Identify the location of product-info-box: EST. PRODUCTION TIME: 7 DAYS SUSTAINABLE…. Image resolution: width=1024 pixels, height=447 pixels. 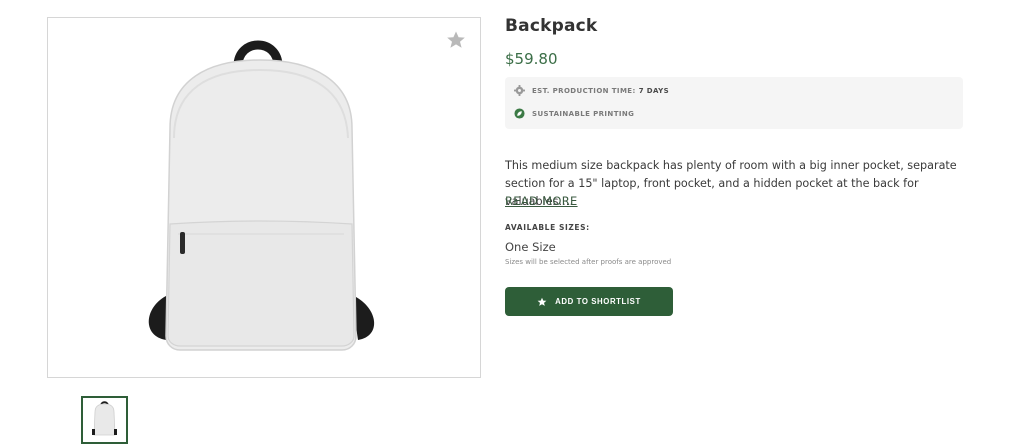
(734, 103).